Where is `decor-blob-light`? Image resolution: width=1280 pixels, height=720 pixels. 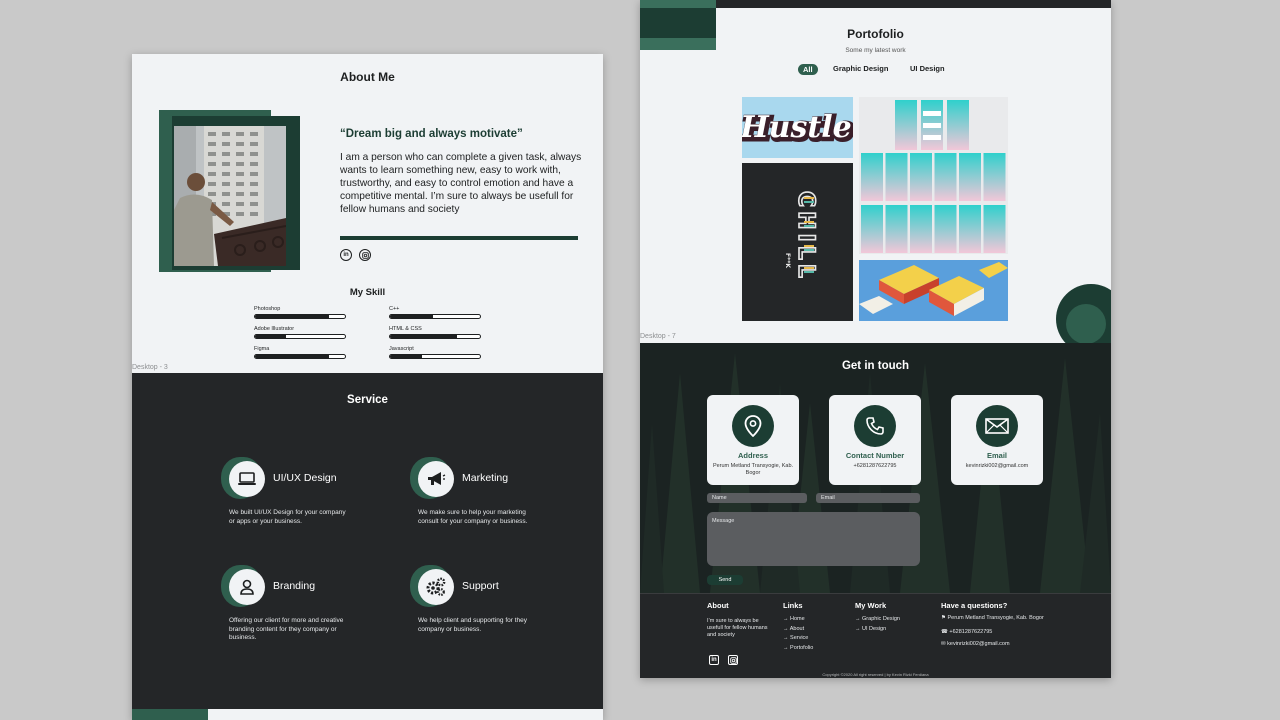 decor-blob-light is located at coordinates (1086, 324).